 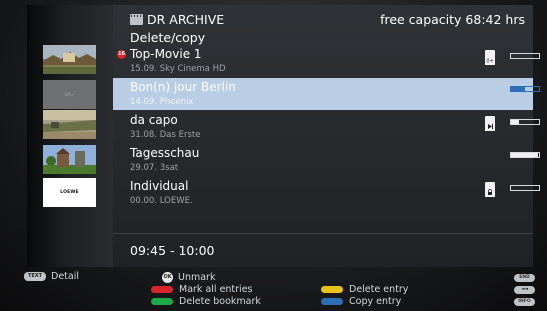 I want to click on list-item-tagesschau: Tagesschau 29.07. 3sat, so click(x=326, y=160).